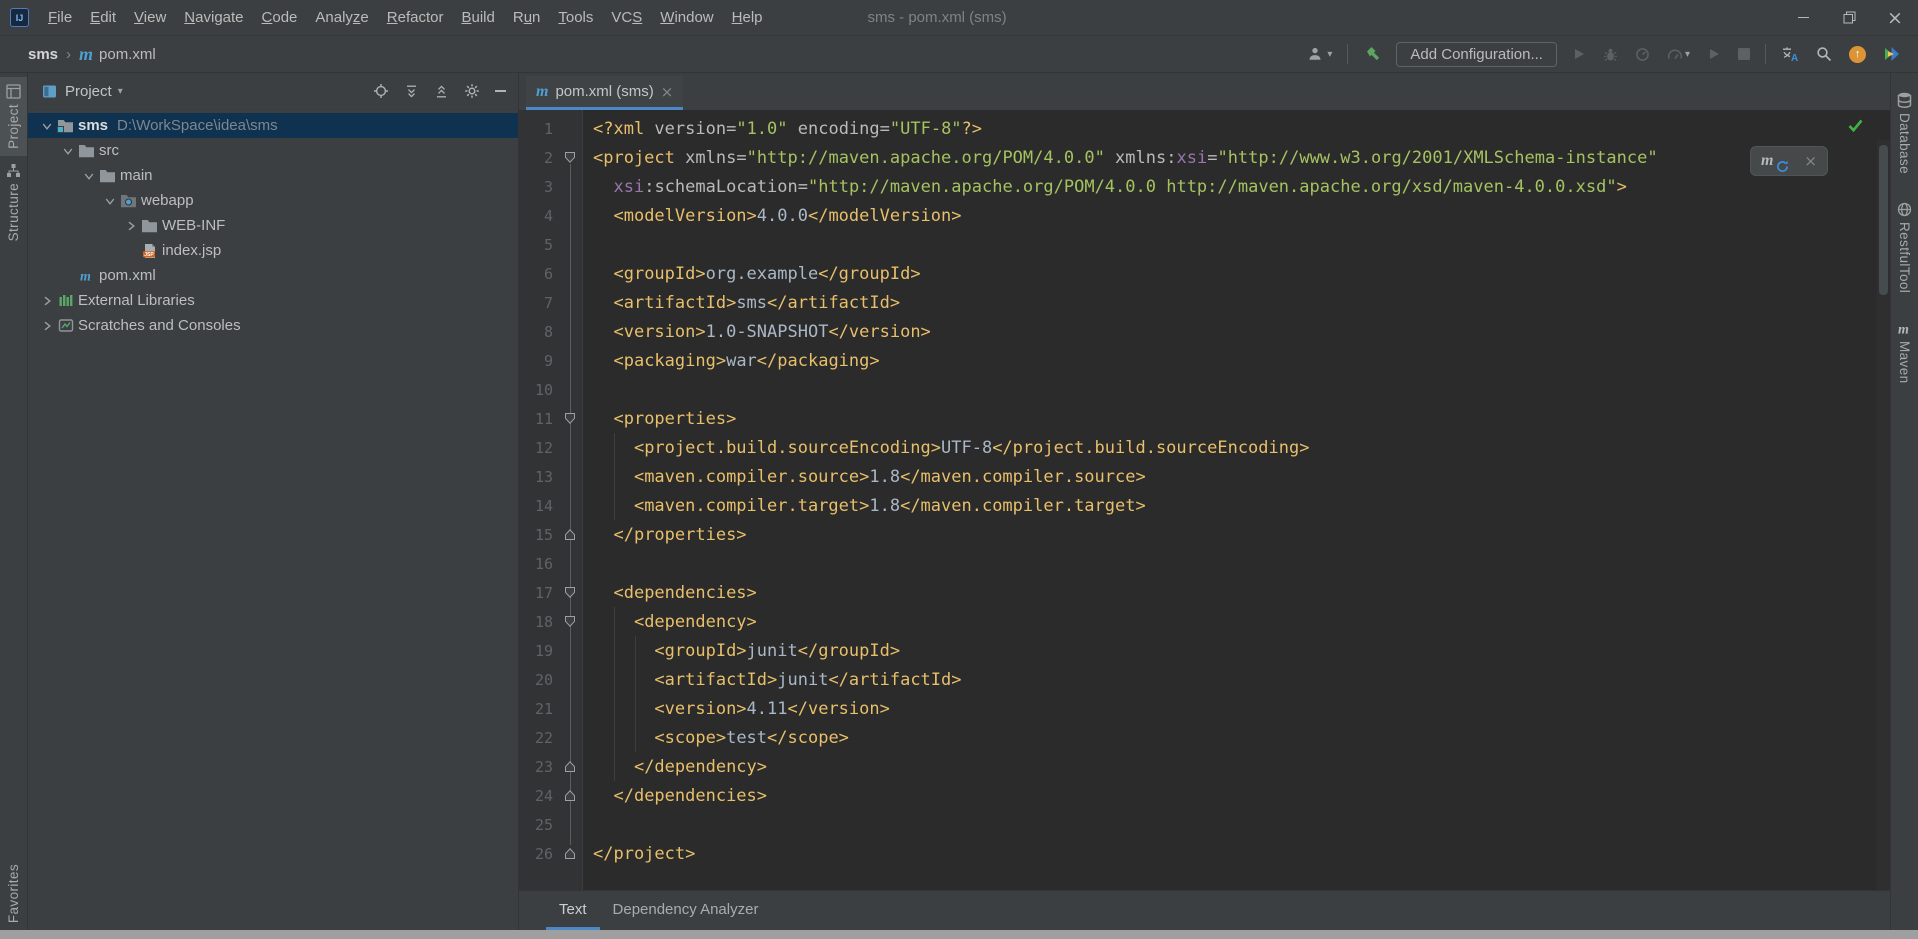  Describe the element at coordinates (1204, 737) in the screenshot. I see `code-line-22: 22 <scope>test</scope>` at that location.